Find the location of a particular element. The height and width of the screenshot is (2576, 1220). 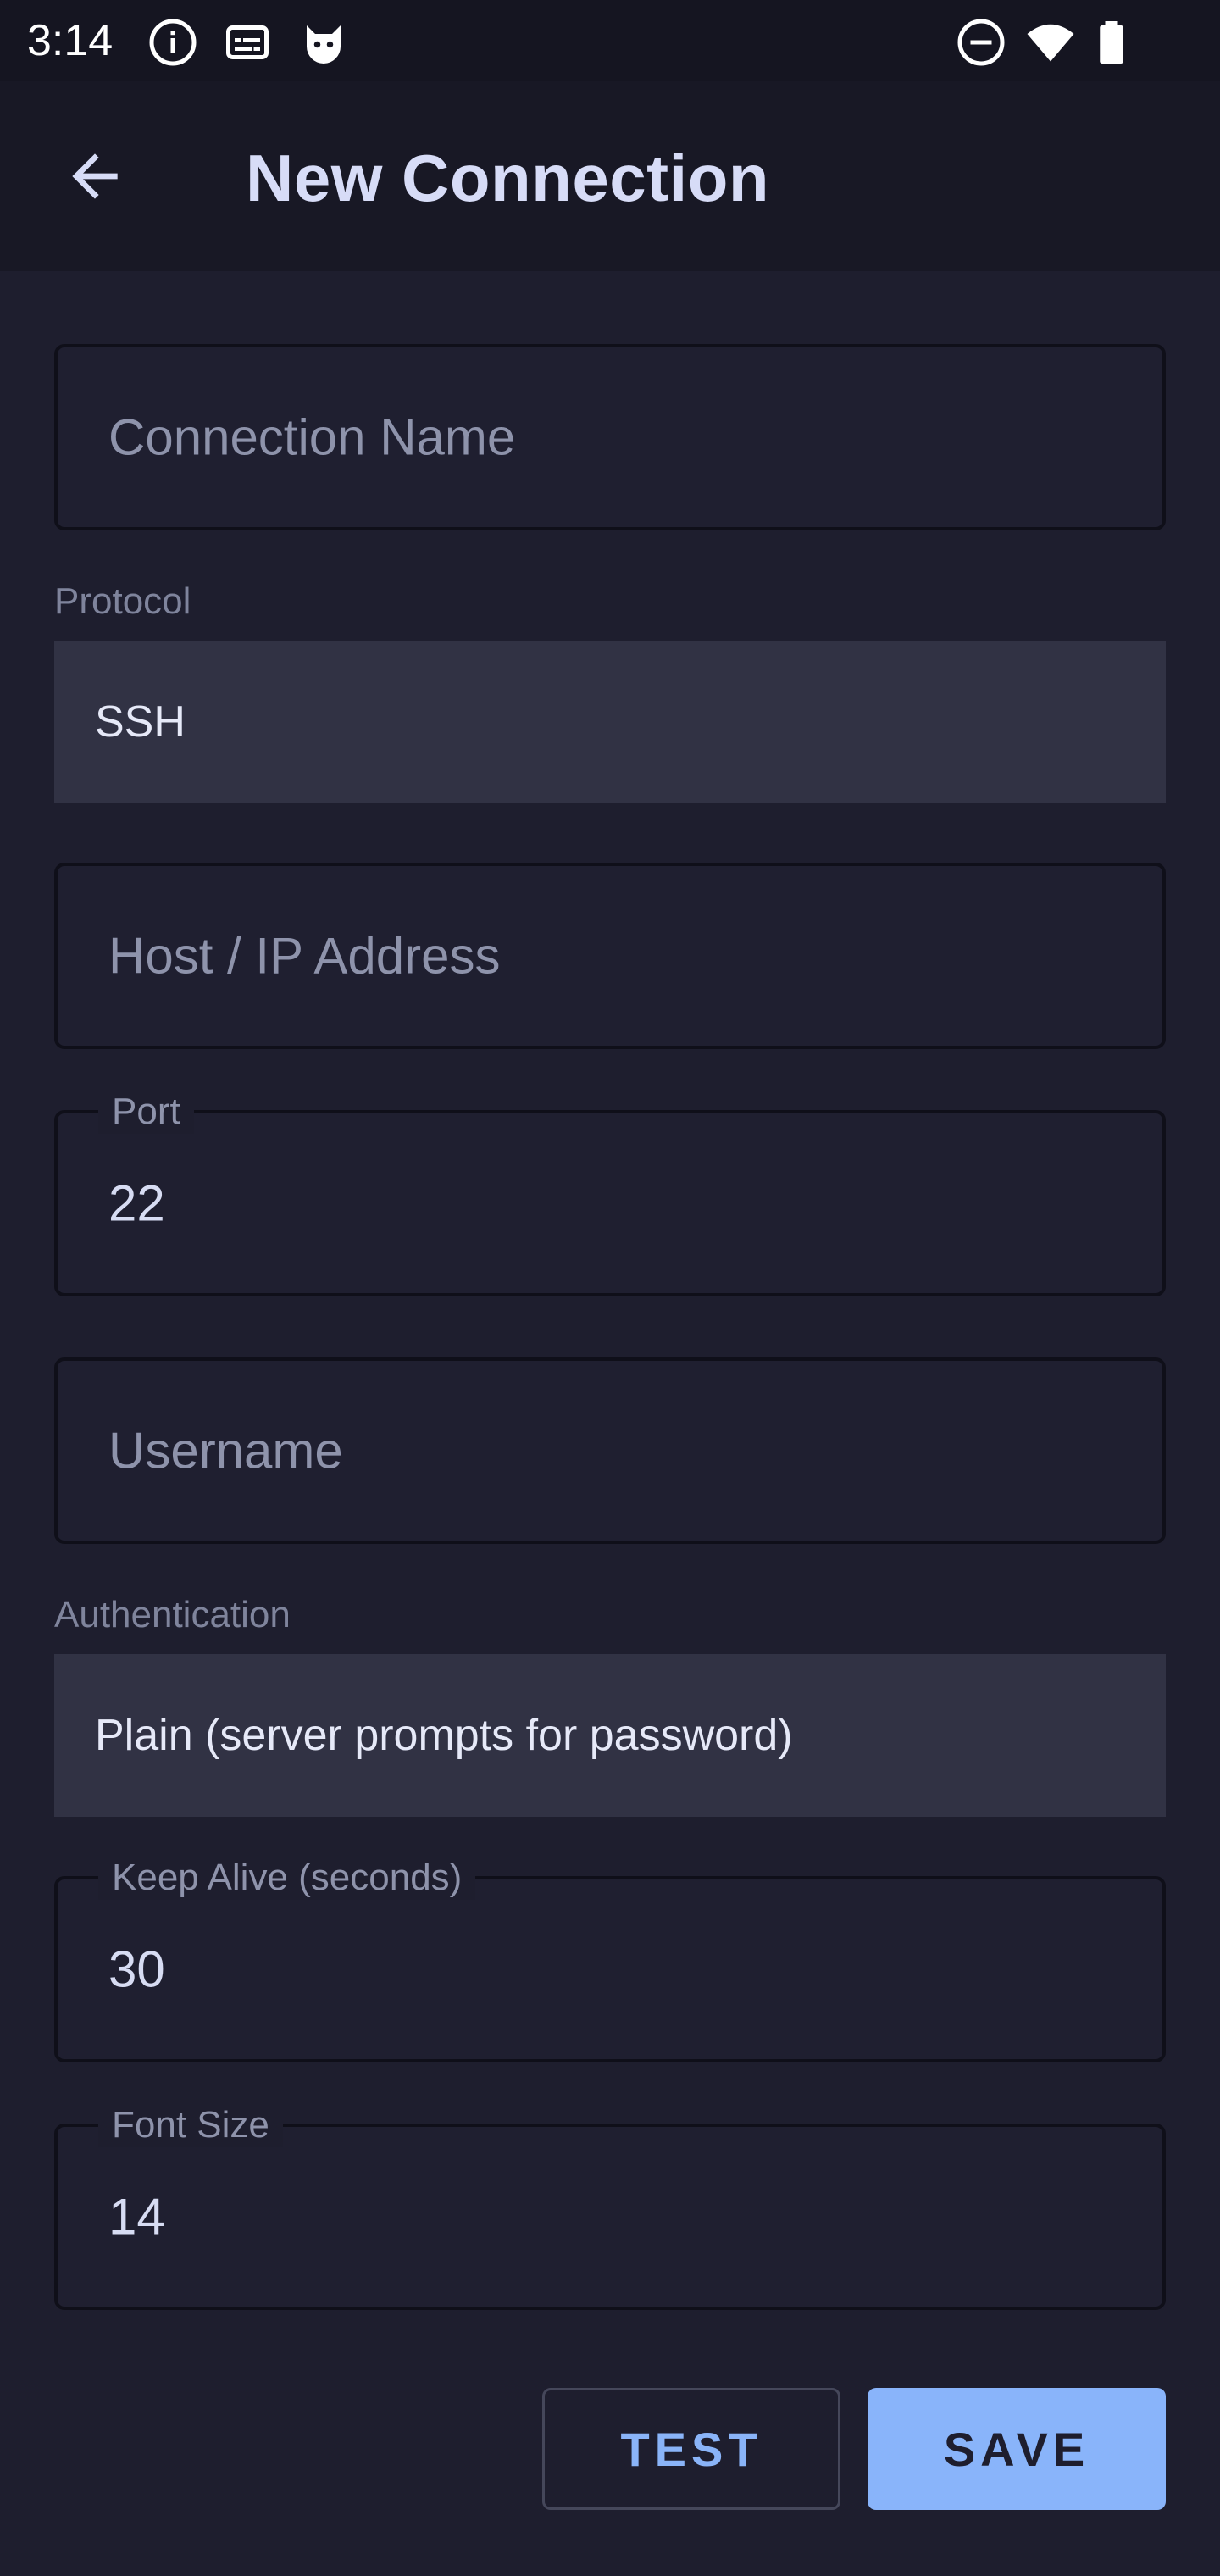

info-icon is located at coordinates (172, 42).